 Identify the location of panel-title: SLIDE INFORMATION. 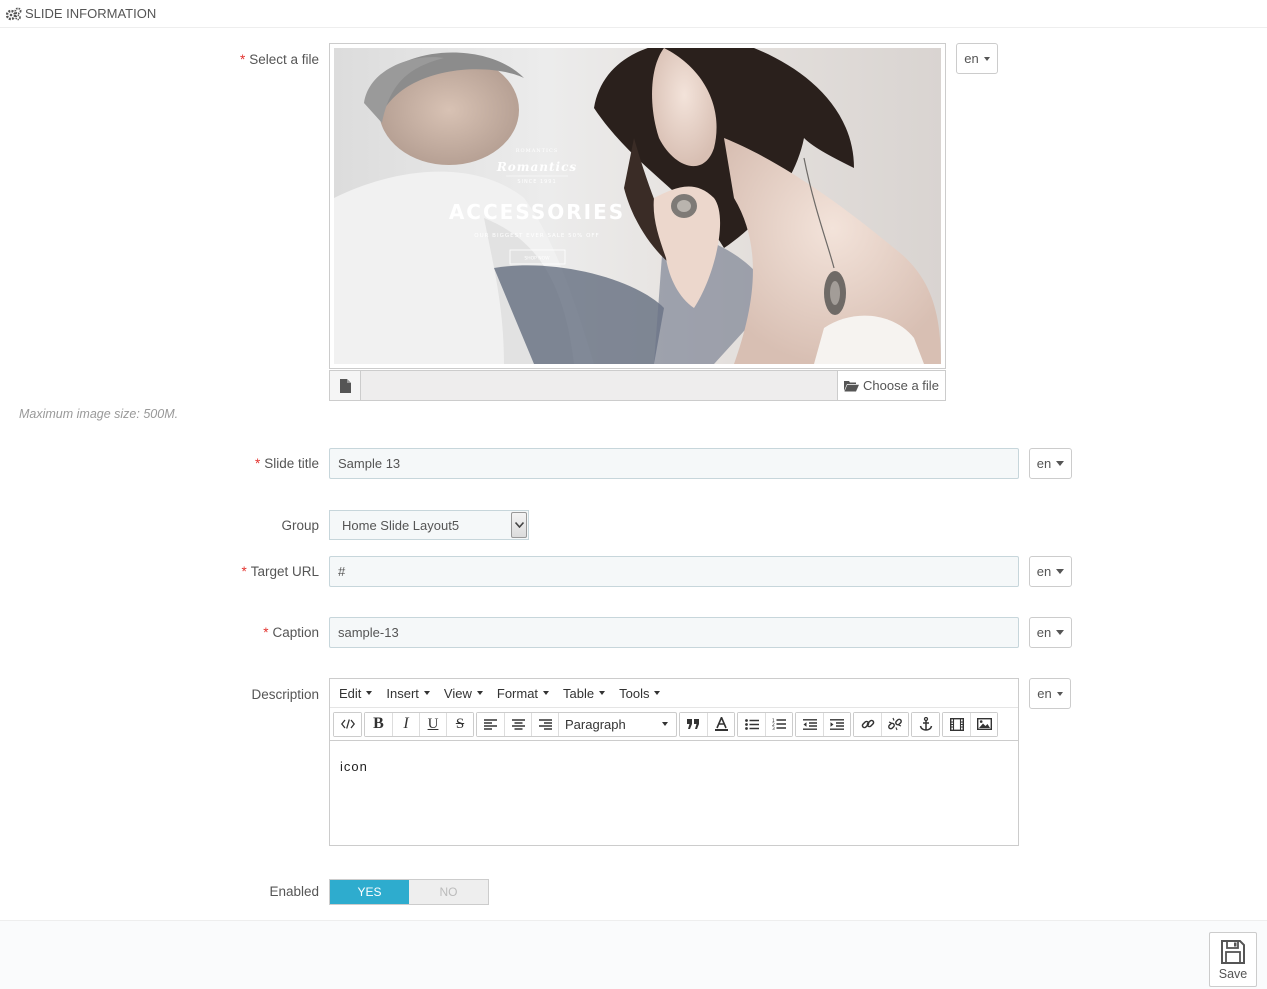
(91, 13).